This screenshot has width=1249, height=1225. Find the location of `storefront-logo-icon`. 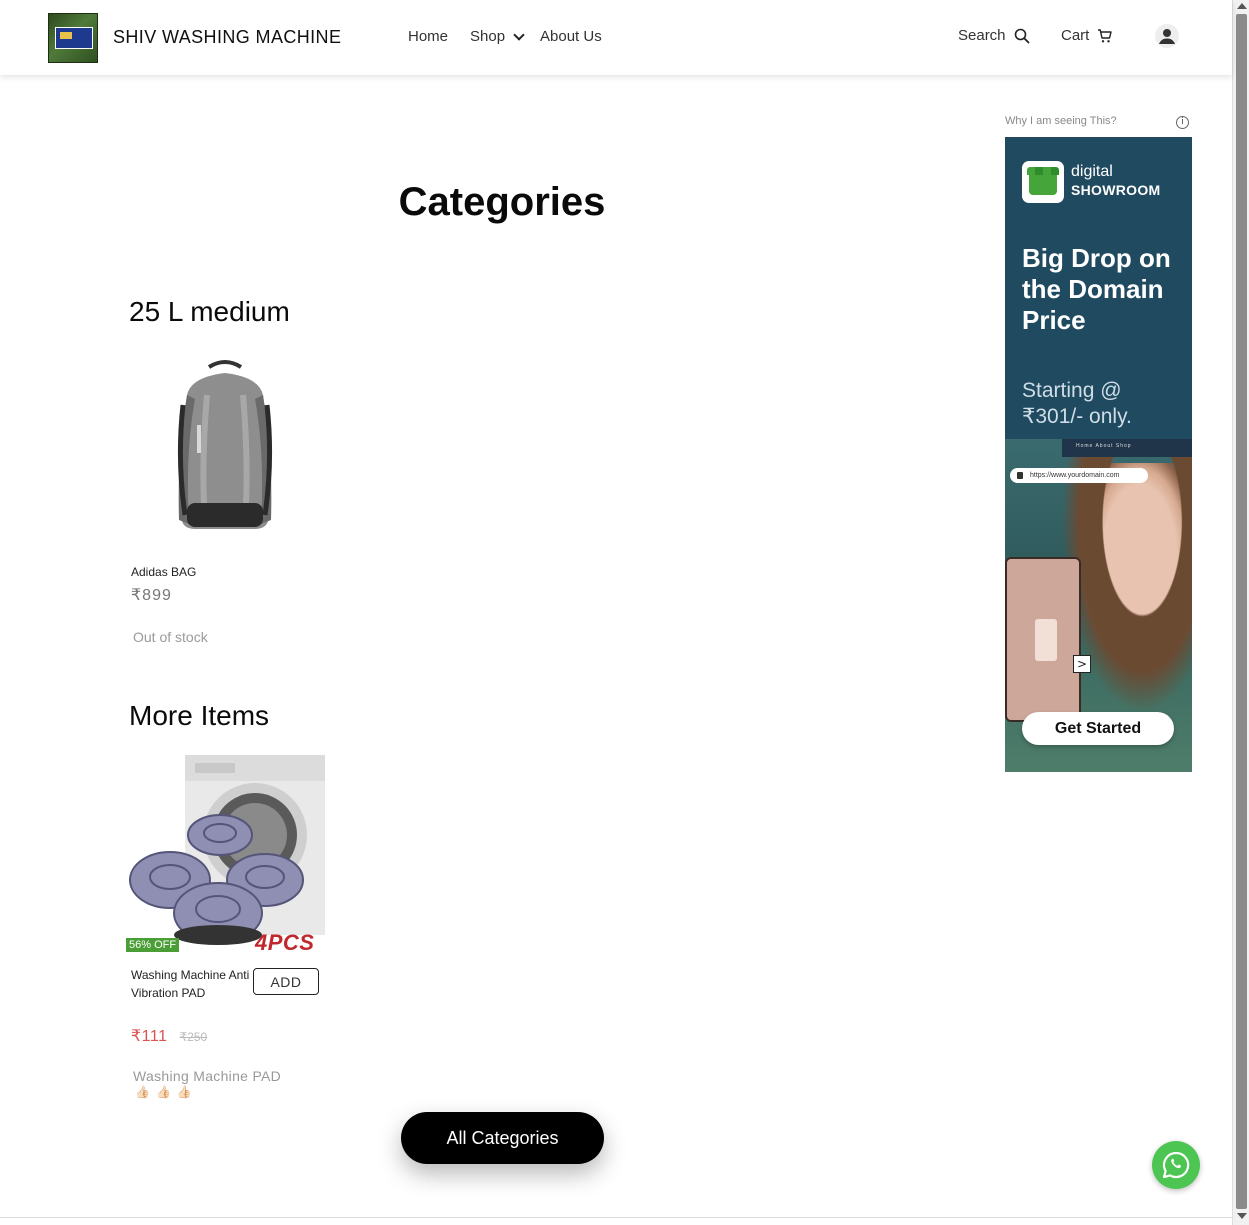

storefront-logo-icon is located at coordinates (1043, 182).